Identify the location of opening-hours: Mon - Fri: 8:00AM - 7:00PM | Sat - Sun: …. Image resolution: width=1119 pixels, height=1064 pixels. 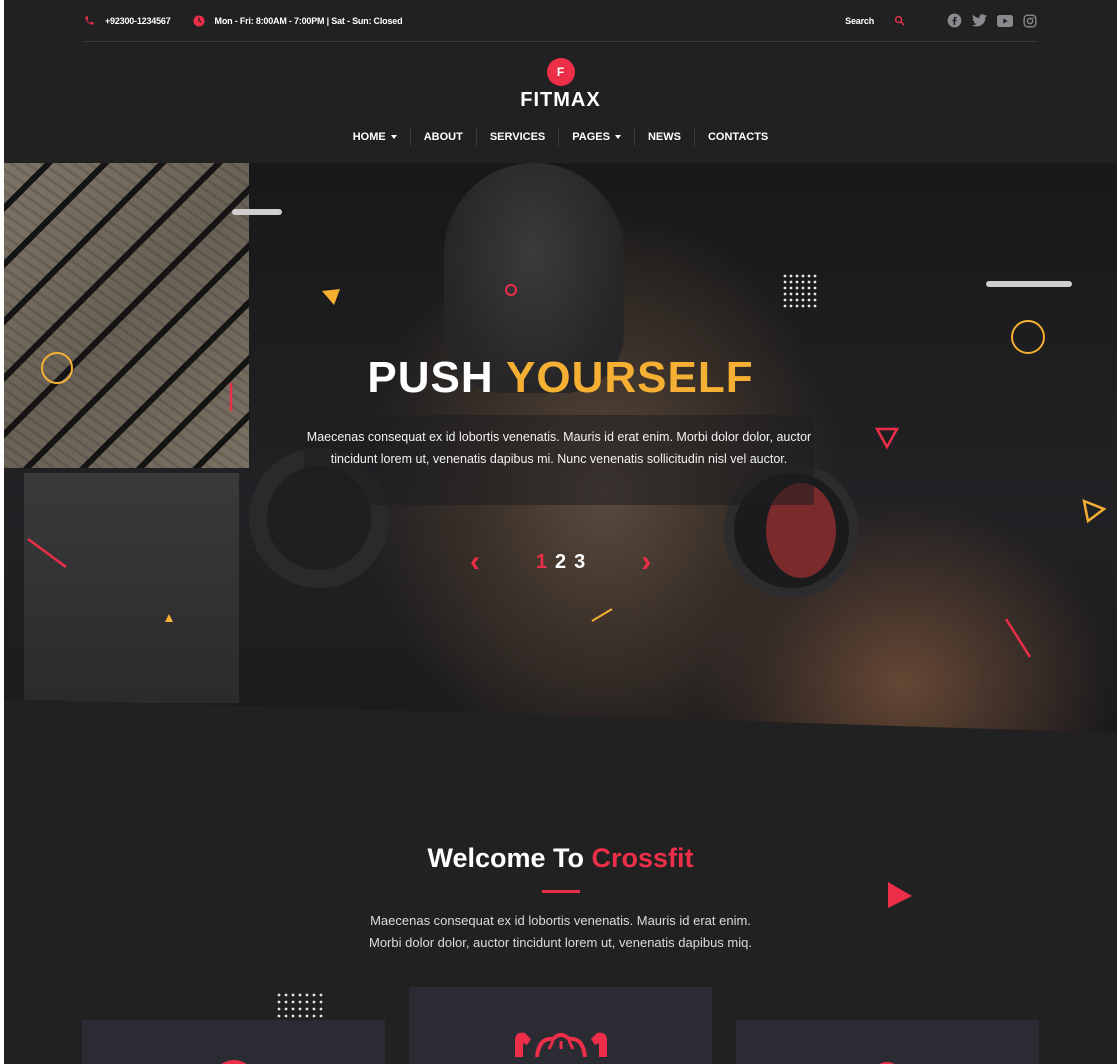
(298, 21).